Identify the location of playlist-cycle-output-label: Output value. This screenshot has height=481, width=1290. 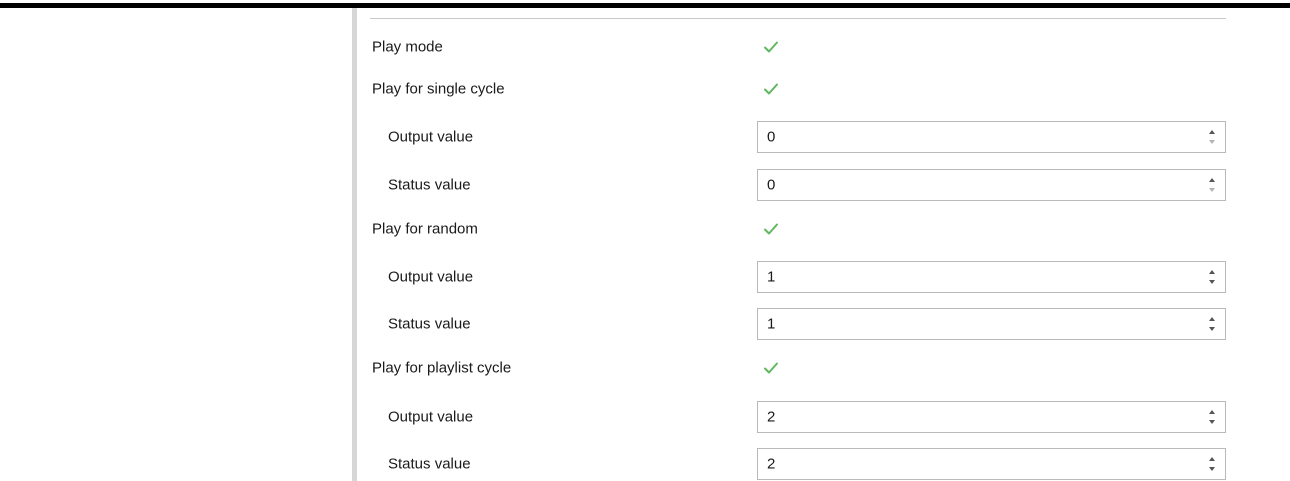
(431, 417).